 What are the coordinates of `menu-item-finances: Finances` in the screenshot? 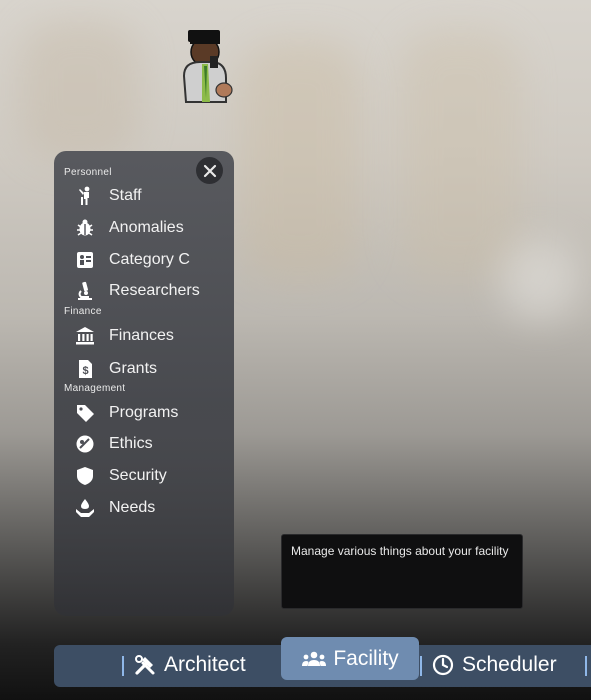 It's located at (149, 336).